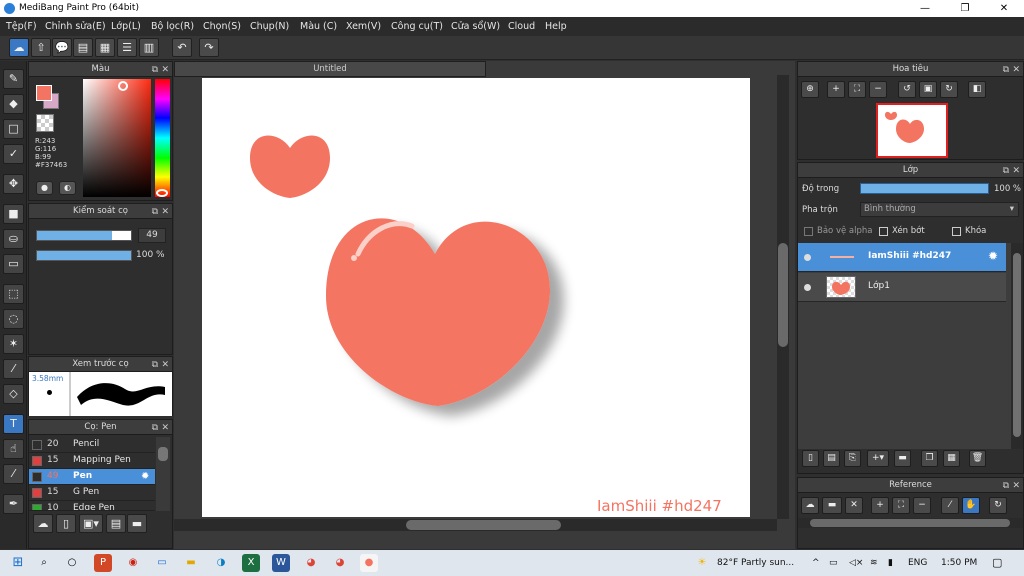 Image resolution: width=1024 pixels, height=576 pixels. What do you see at coordinates (105, 47) in the screenshot?
I see `panel-icon: ▦` at bounding box center [105, 47].